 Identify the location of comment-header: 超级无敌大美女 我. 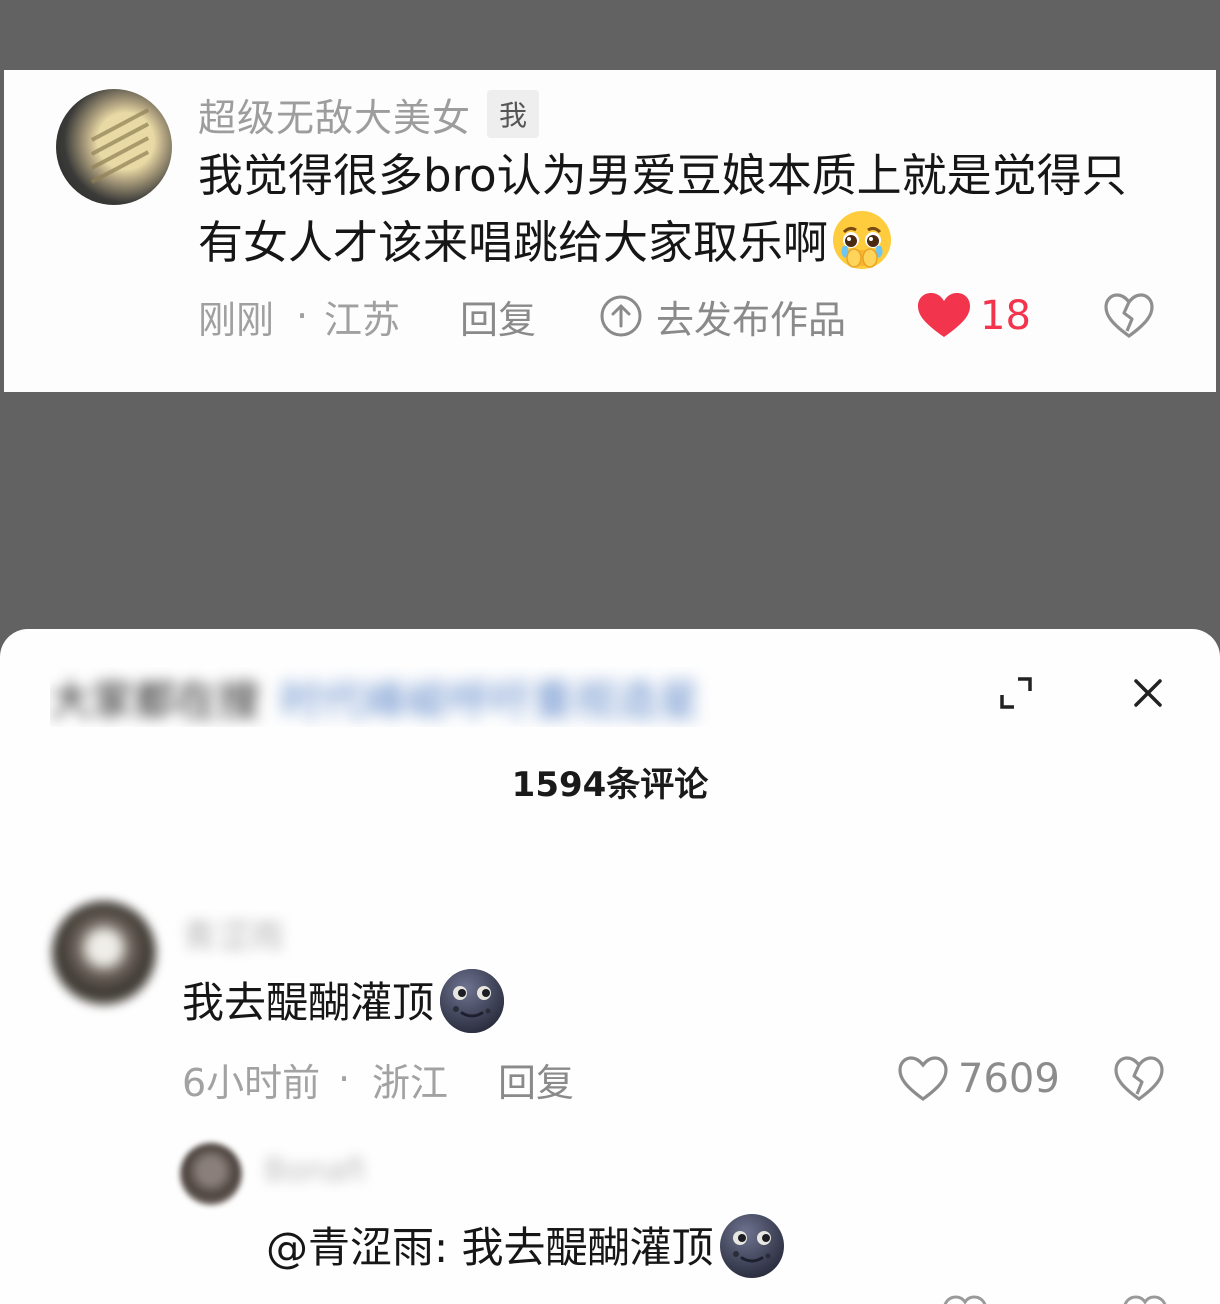
(369, 115).